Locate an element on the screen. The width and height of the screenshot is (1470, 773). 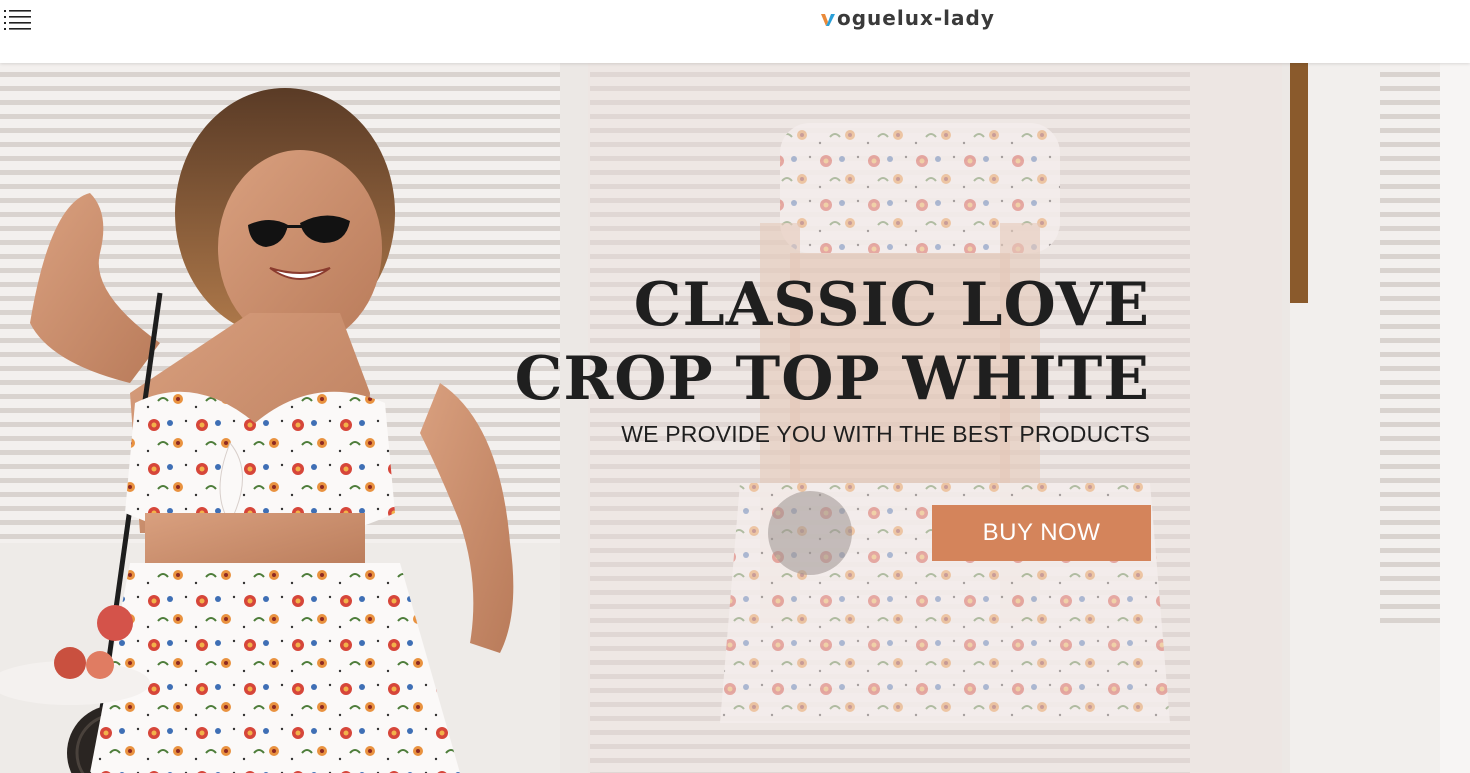
hamburger-menu-icon is located at coordinates (18, 18).